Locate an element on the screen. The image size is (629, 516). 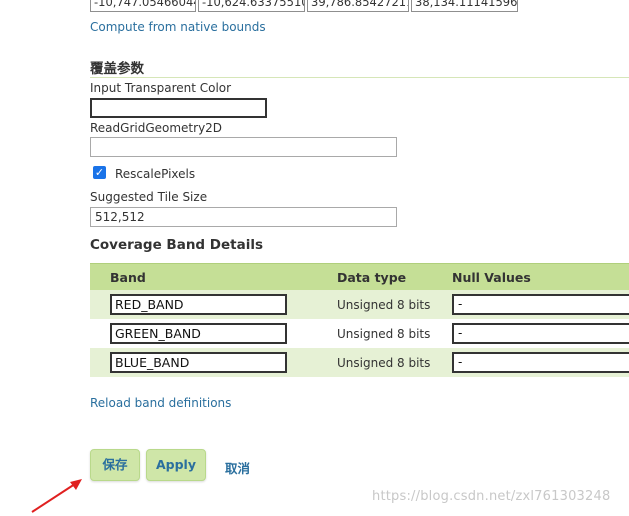
band-details-title: Coverage Band Details is located at coordinates (177, 245).